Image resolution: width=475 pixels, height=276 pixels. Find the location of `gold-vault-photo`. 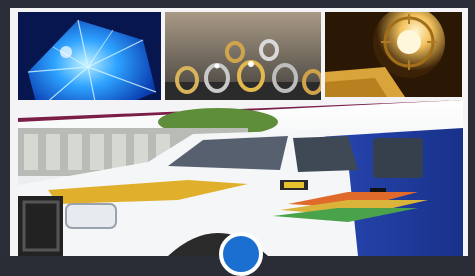

gold-vault-photo is located at coordinates (393, 54).